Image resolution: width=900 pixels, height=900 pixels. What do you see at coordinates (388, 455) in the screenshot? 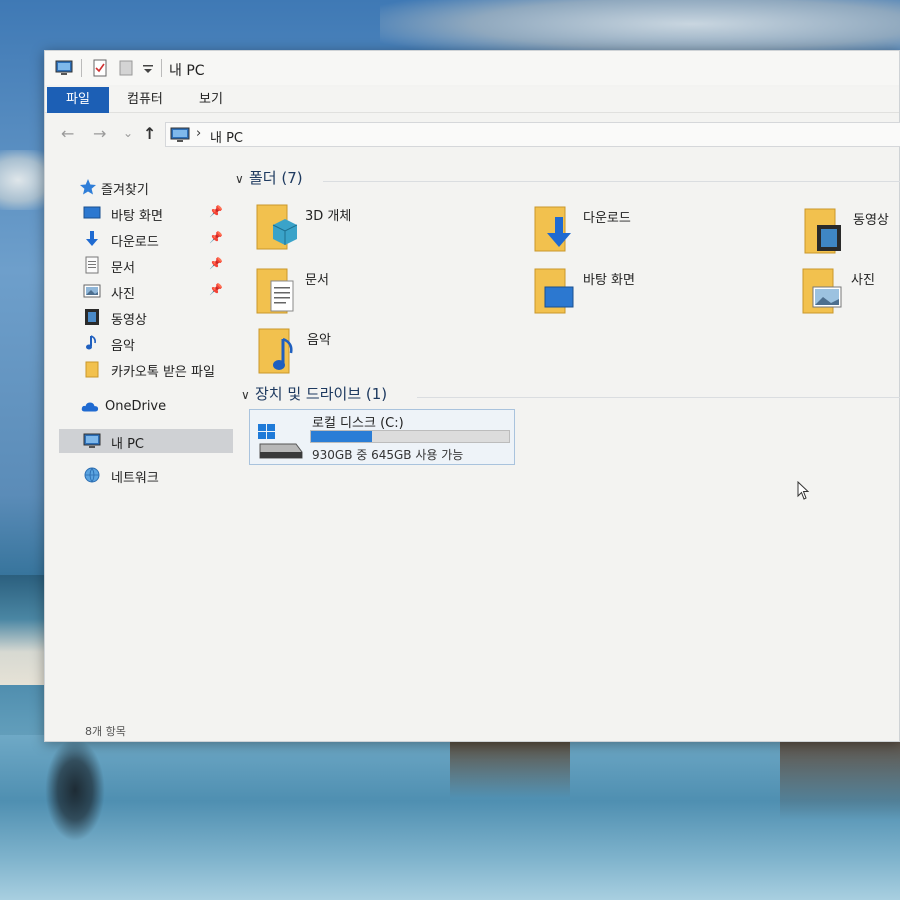
I see `drive-free-space: 930GB 중 645GB 사용 가능` at bounding box center [388, 455].